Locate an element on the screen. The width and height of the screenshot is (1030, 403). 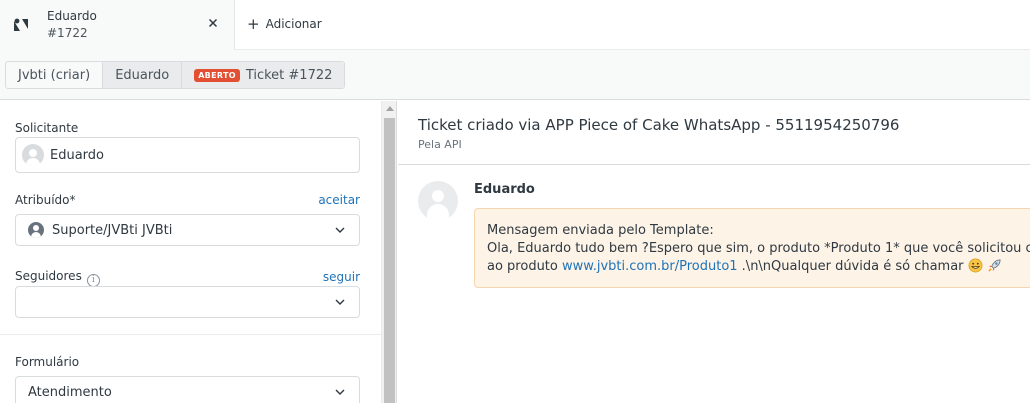
assignee-label: Atribuído* is located at coordinates (45, 200).